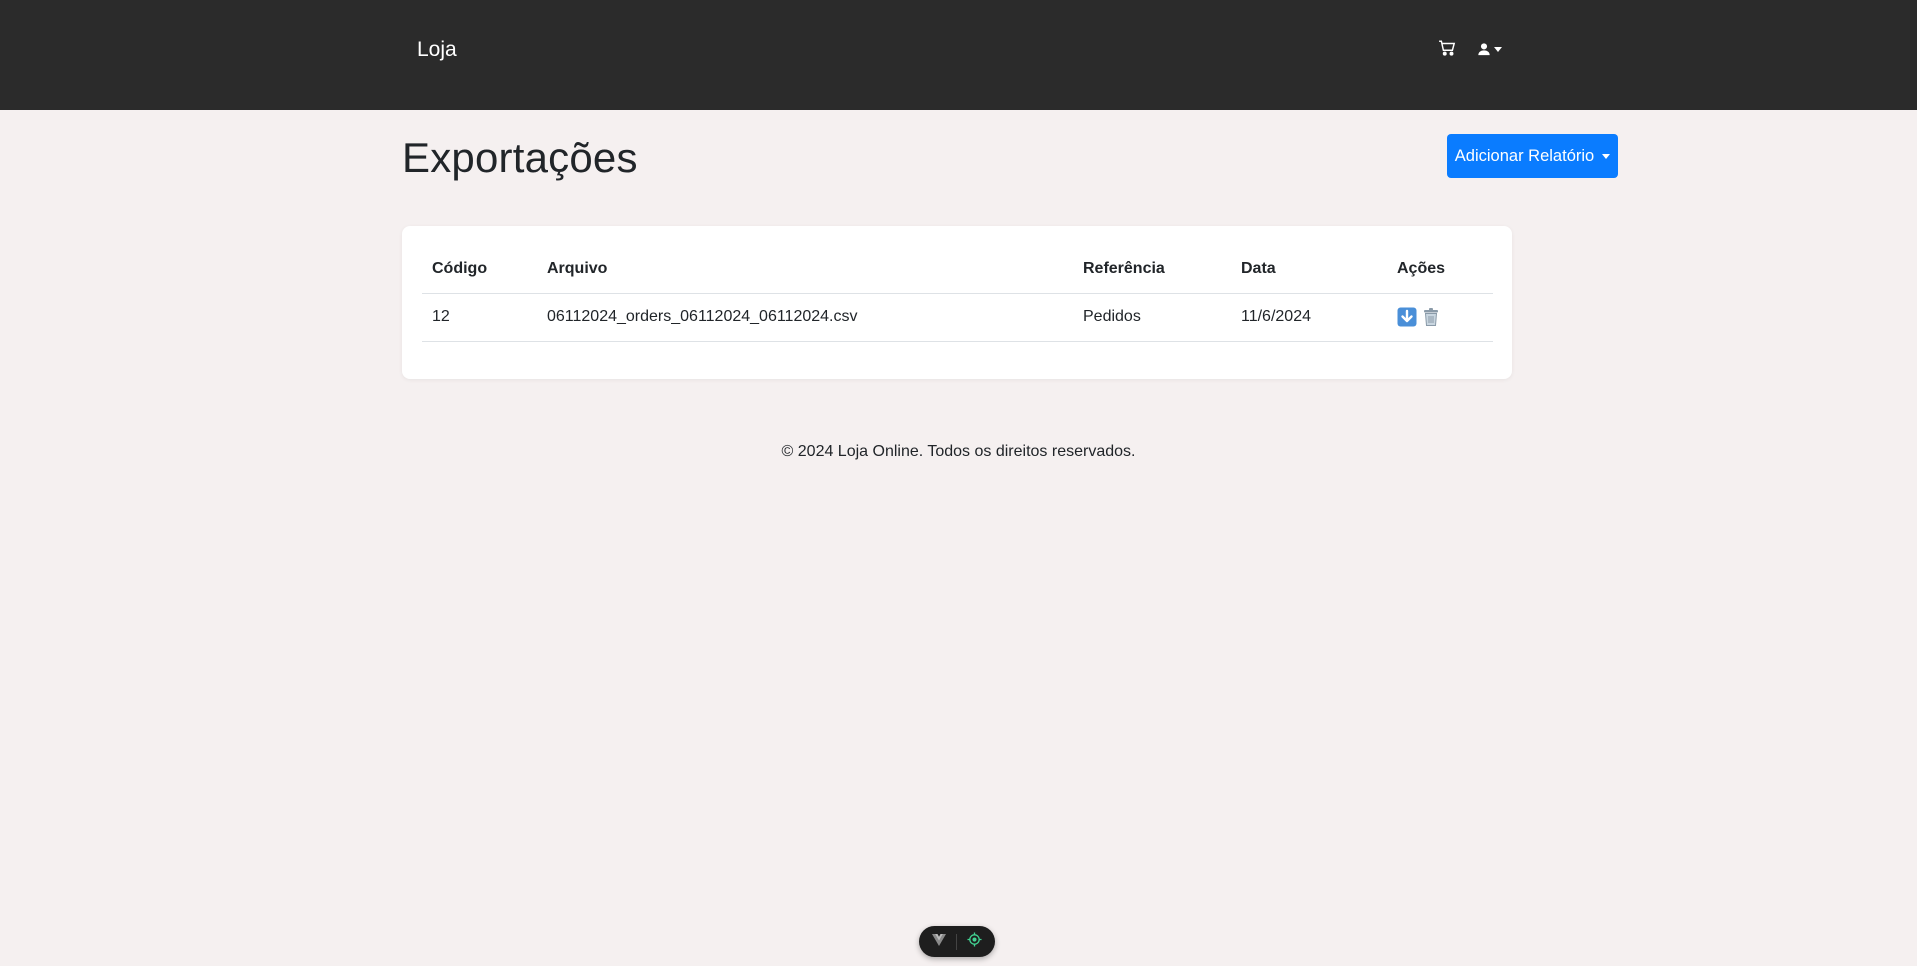 Image resolution: width=1917 pixels, height=966 pixels. I want to click on brand-link: Loja, so click(437, 50).